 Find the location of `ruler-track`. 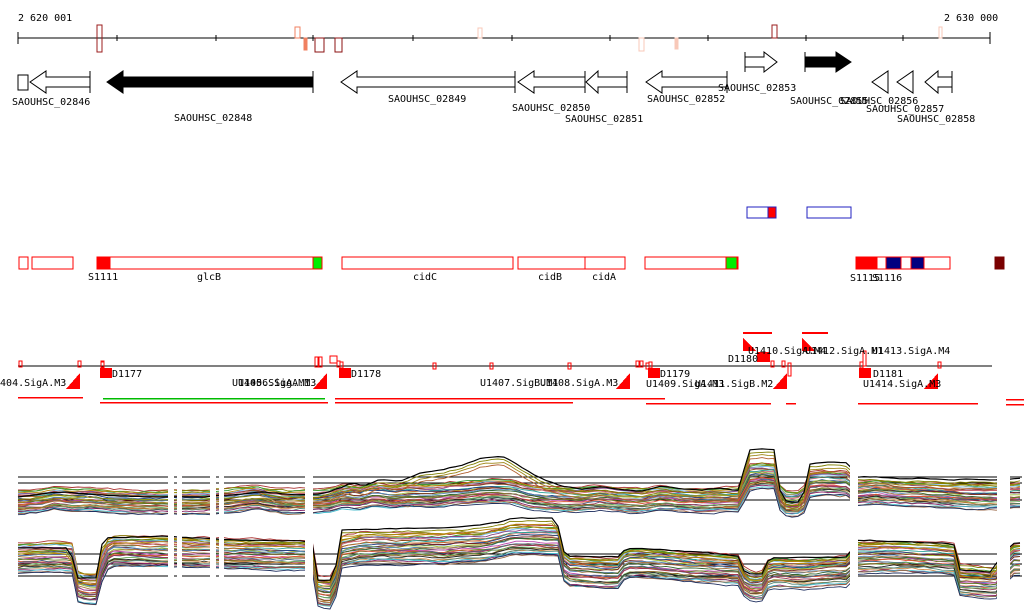

ruler-track is located at coordinates (504, 38).